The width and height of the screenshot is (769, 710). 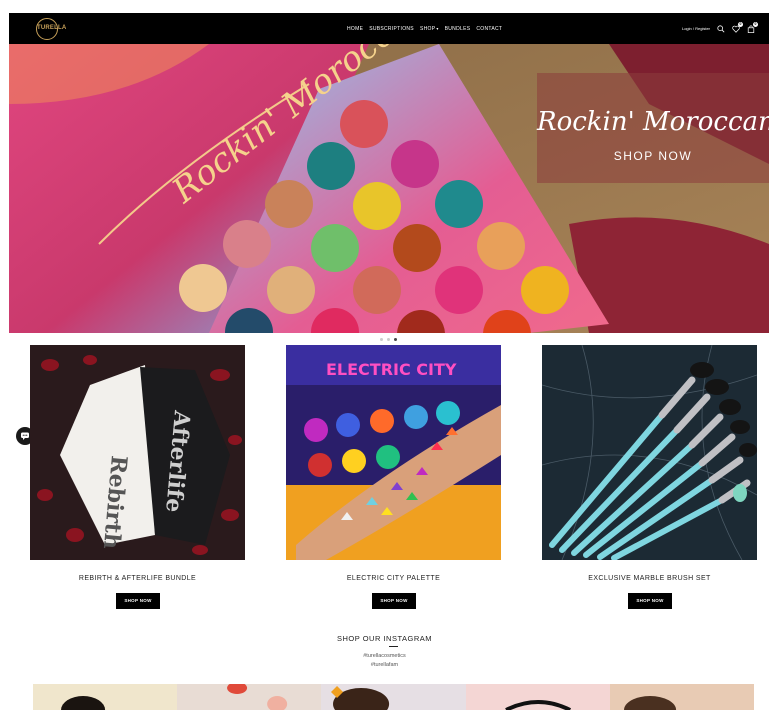 I want to click on electric-city-text: ELECTRIC CITY, so click(x=391, y=369).